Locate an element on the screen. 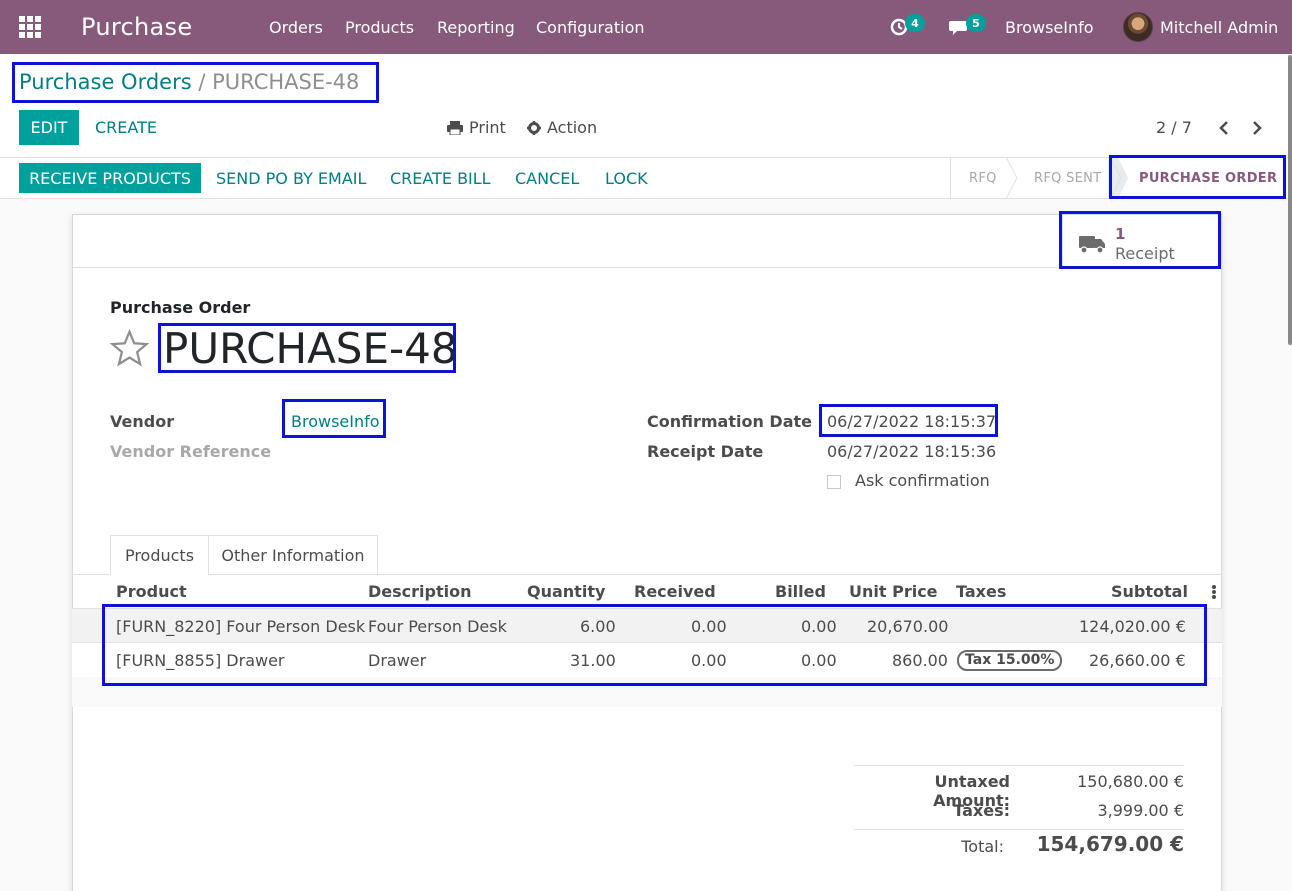  col-taxes: Taxes is located at coordinates (981, 591).